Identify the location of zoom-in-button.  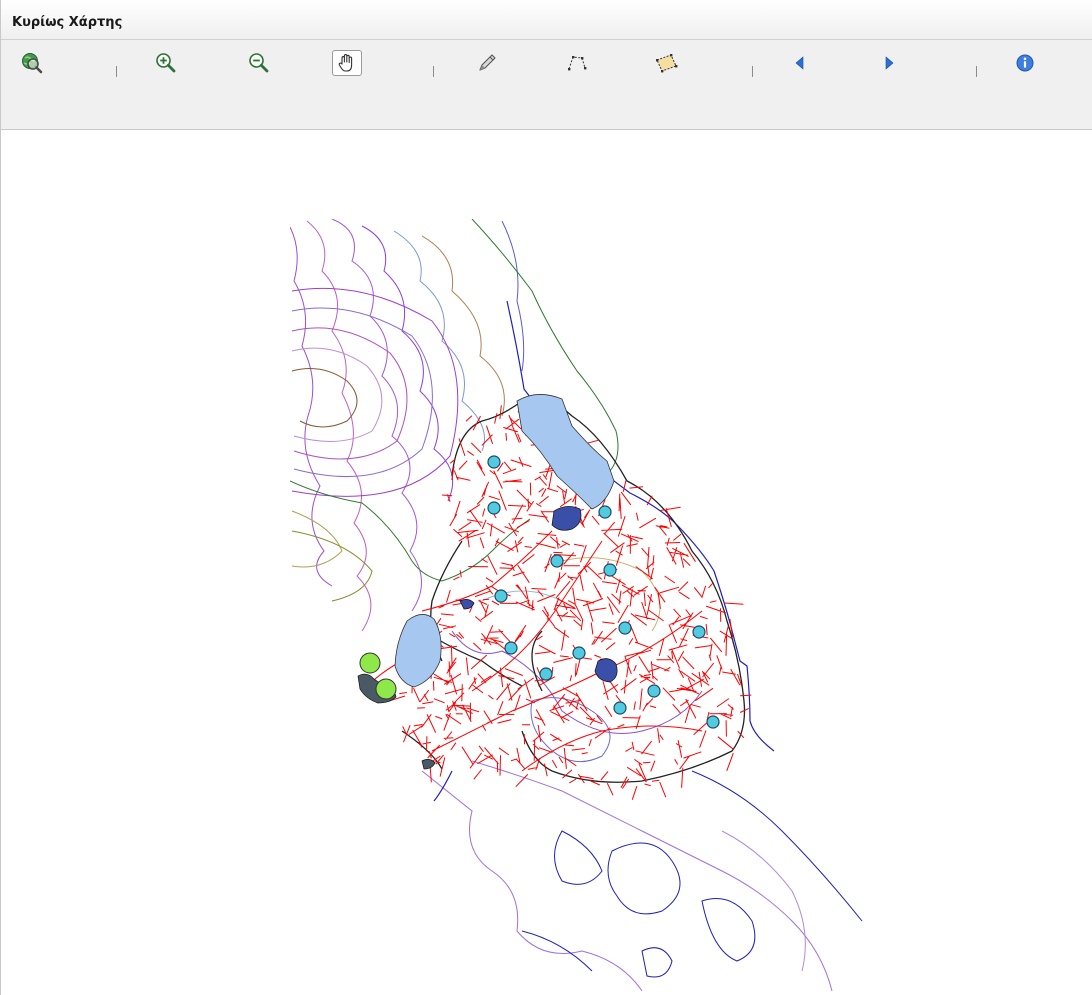
(166, 63).